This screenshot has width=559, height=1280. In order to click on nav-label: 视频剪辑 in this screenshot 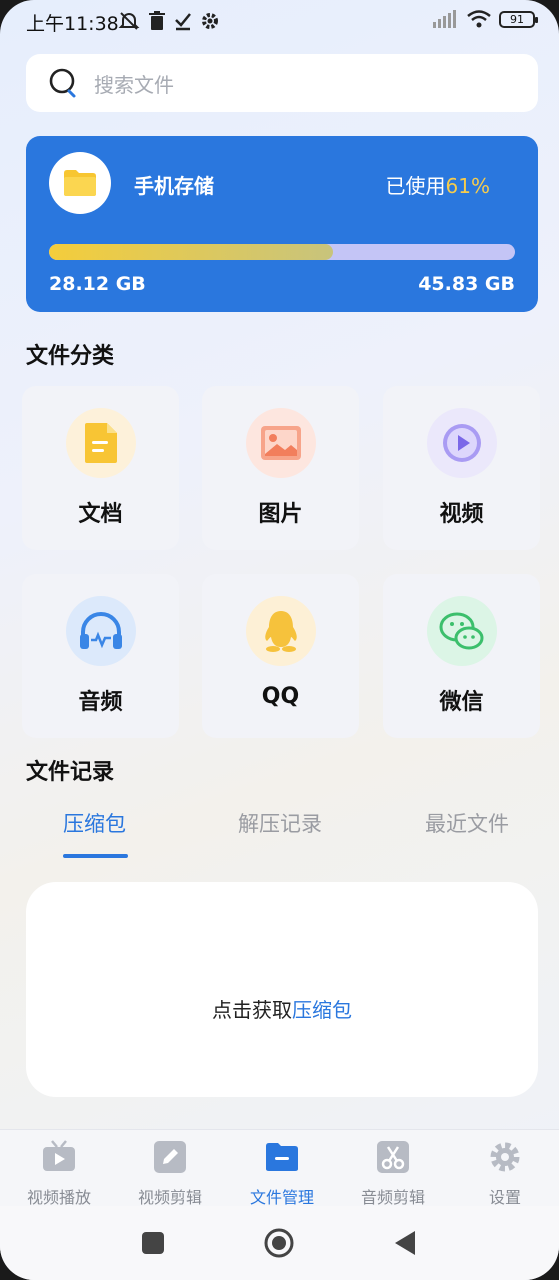, I will do `click(169, 1197)`.